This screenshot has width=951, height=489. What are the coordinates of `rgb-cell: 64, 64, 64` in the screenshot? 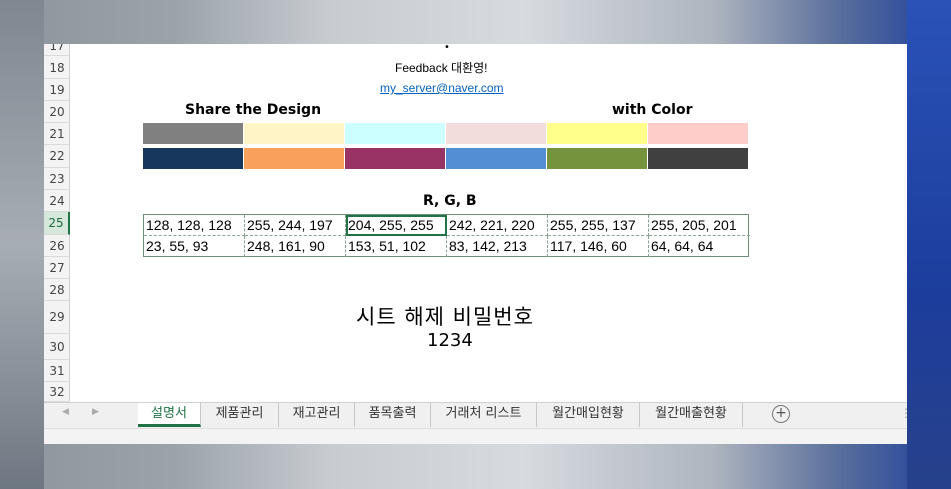 It's located at (699, 246).